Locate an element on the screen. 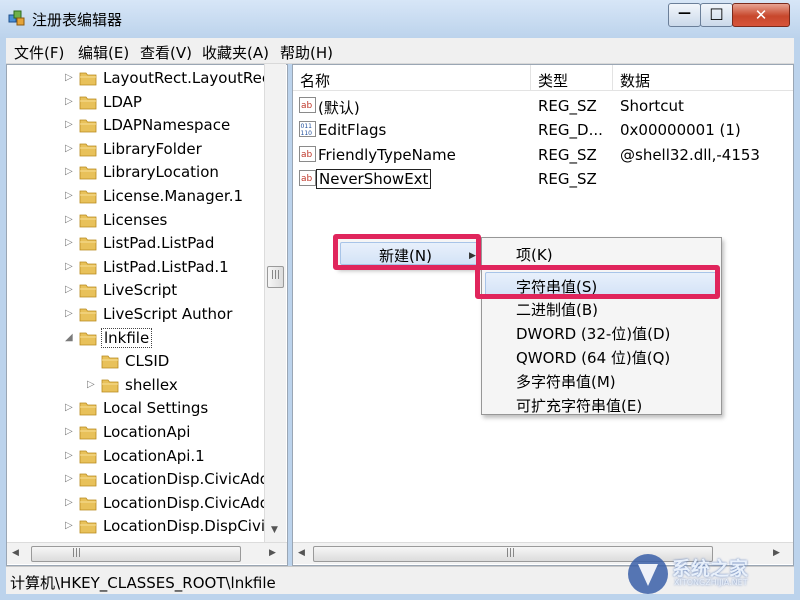 The image size is (800, 600). value-name-rename-field: NeverShowExt is located at coordinates (374, 178).